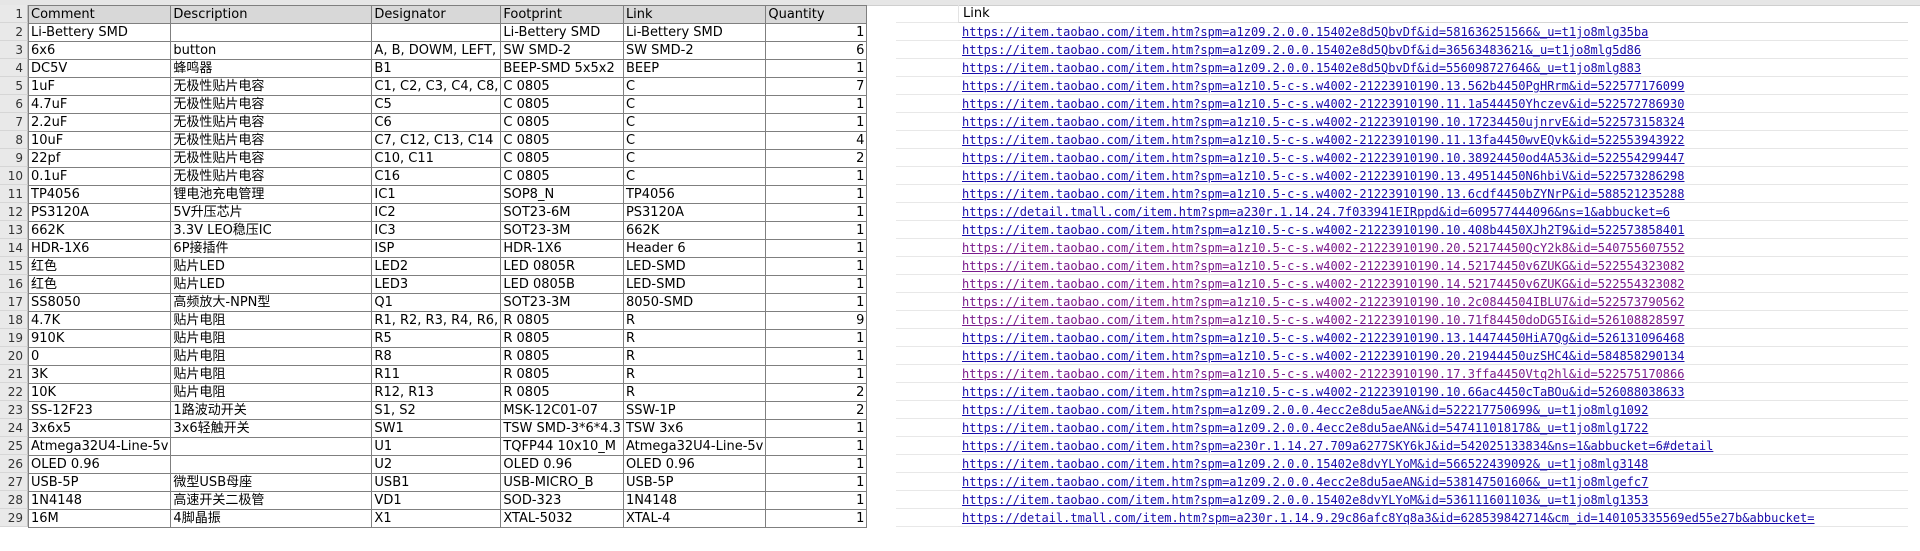 This screenshot has height=551, width=1920. Describe the element at coordinates (694, 464) in the screenshot. I see `cell-link: OLED 0.96` at that location.